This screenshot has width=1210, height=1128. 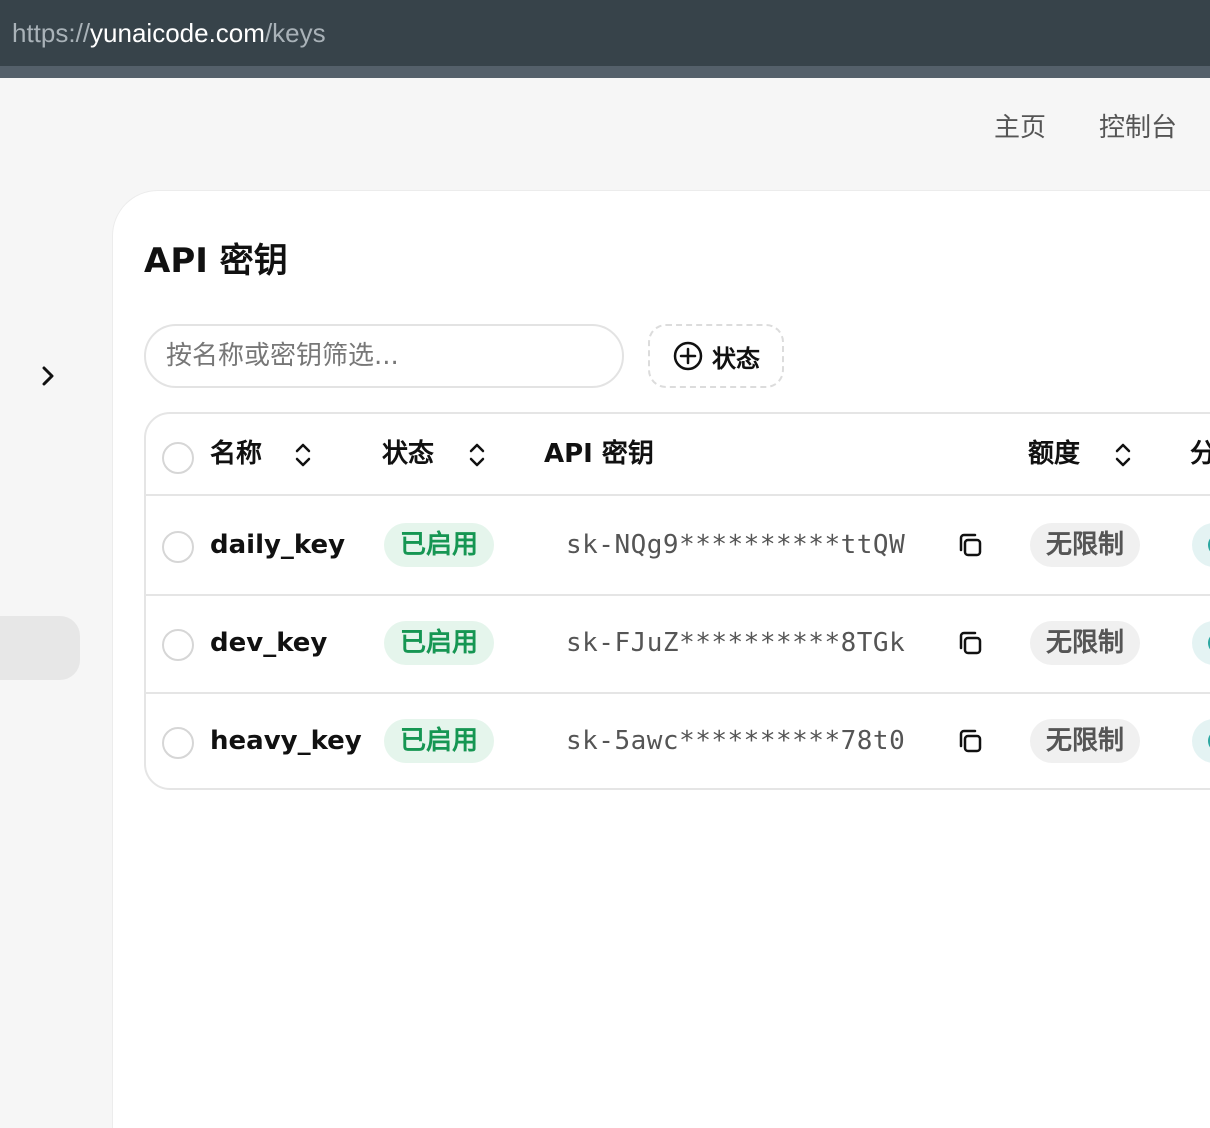 What do you see at coordinates (736, 643) in the screenshot?
I see `api-key-value: sk-FJuZ**********8TGk` at bounding box center [736, 643].